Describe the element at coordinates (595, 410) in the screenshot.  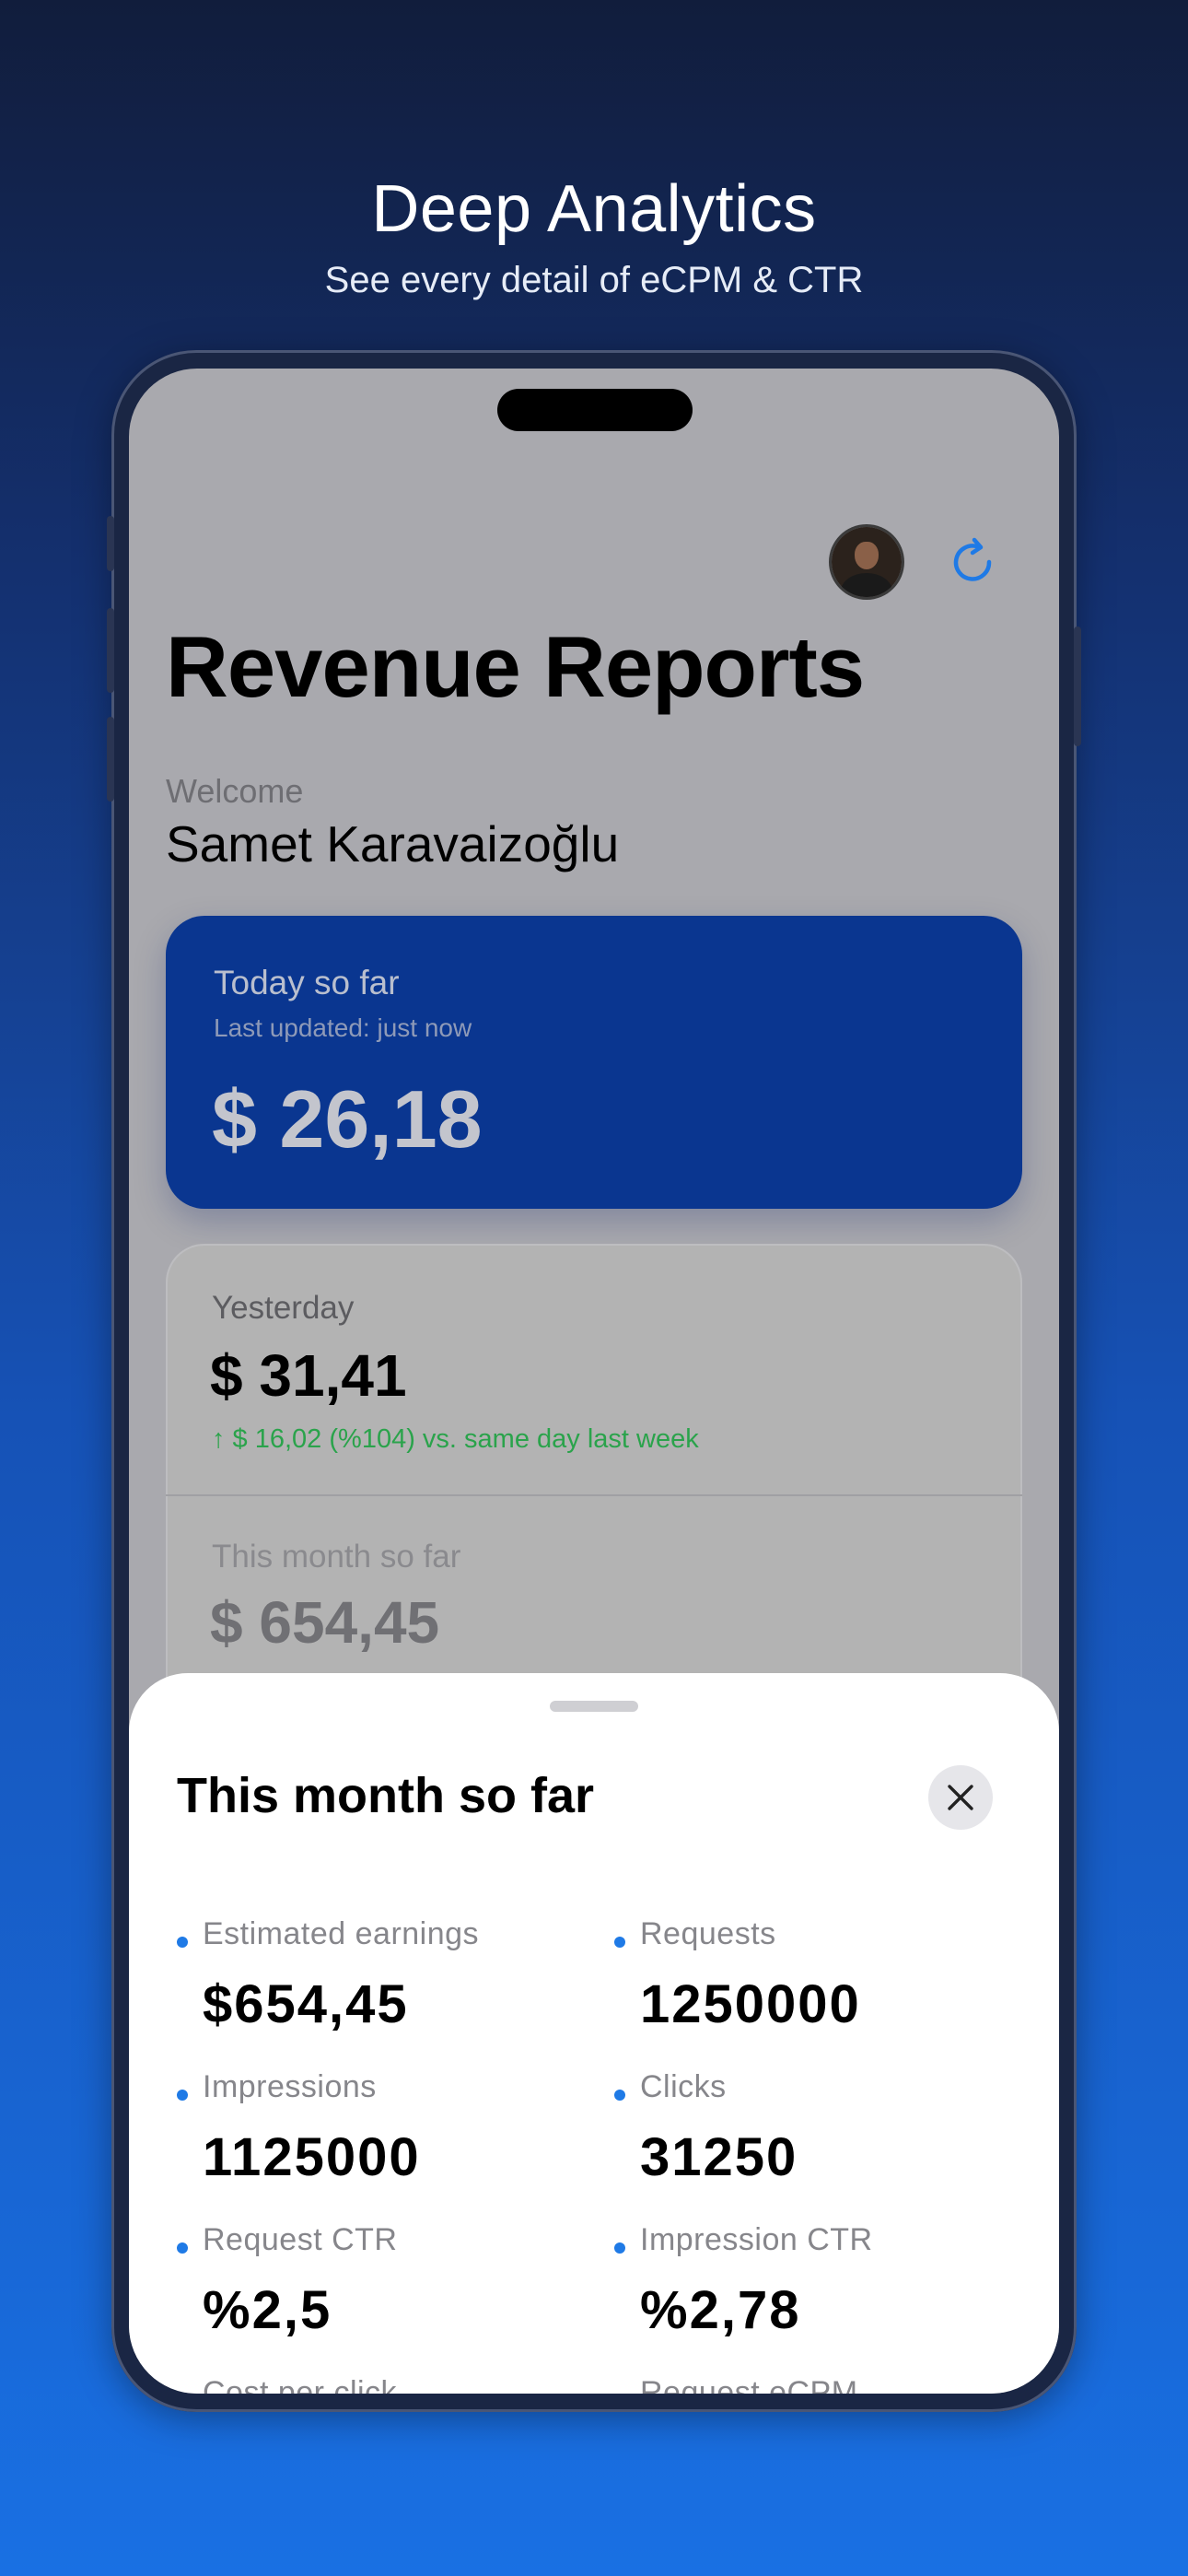
I see `dynamic-island` at that location.